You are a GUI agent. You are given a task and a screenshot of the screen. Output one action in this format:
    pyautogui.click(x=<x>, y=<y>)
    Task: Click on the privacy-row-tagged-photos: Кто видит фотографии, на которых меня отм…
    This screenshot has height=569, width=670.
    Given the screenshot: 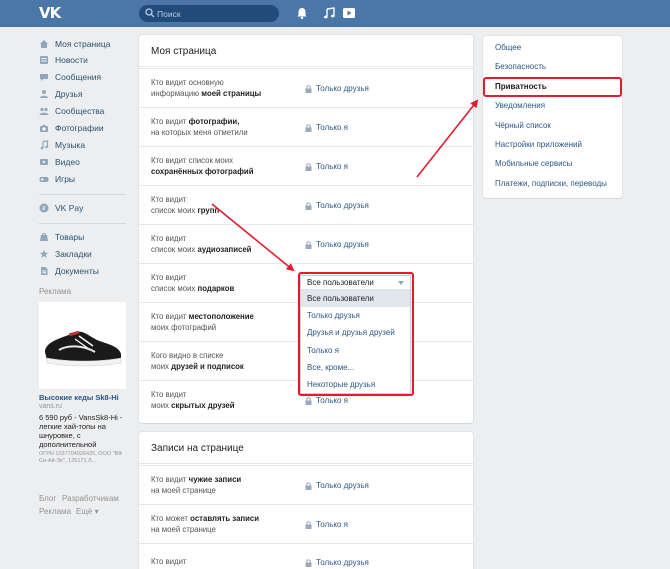 What is the action you would take?
    pyautogui.click(x=306, y=126)
    